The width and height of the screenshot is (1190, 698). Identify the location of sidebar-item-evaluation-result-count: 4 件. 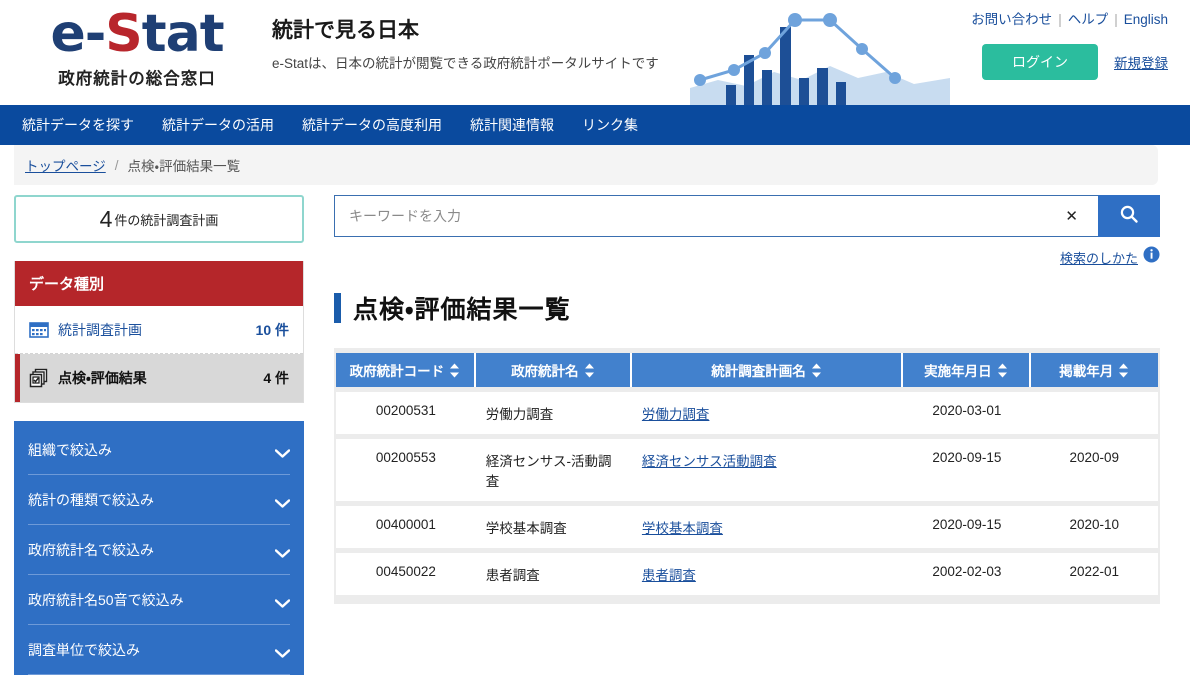
(276, 378).